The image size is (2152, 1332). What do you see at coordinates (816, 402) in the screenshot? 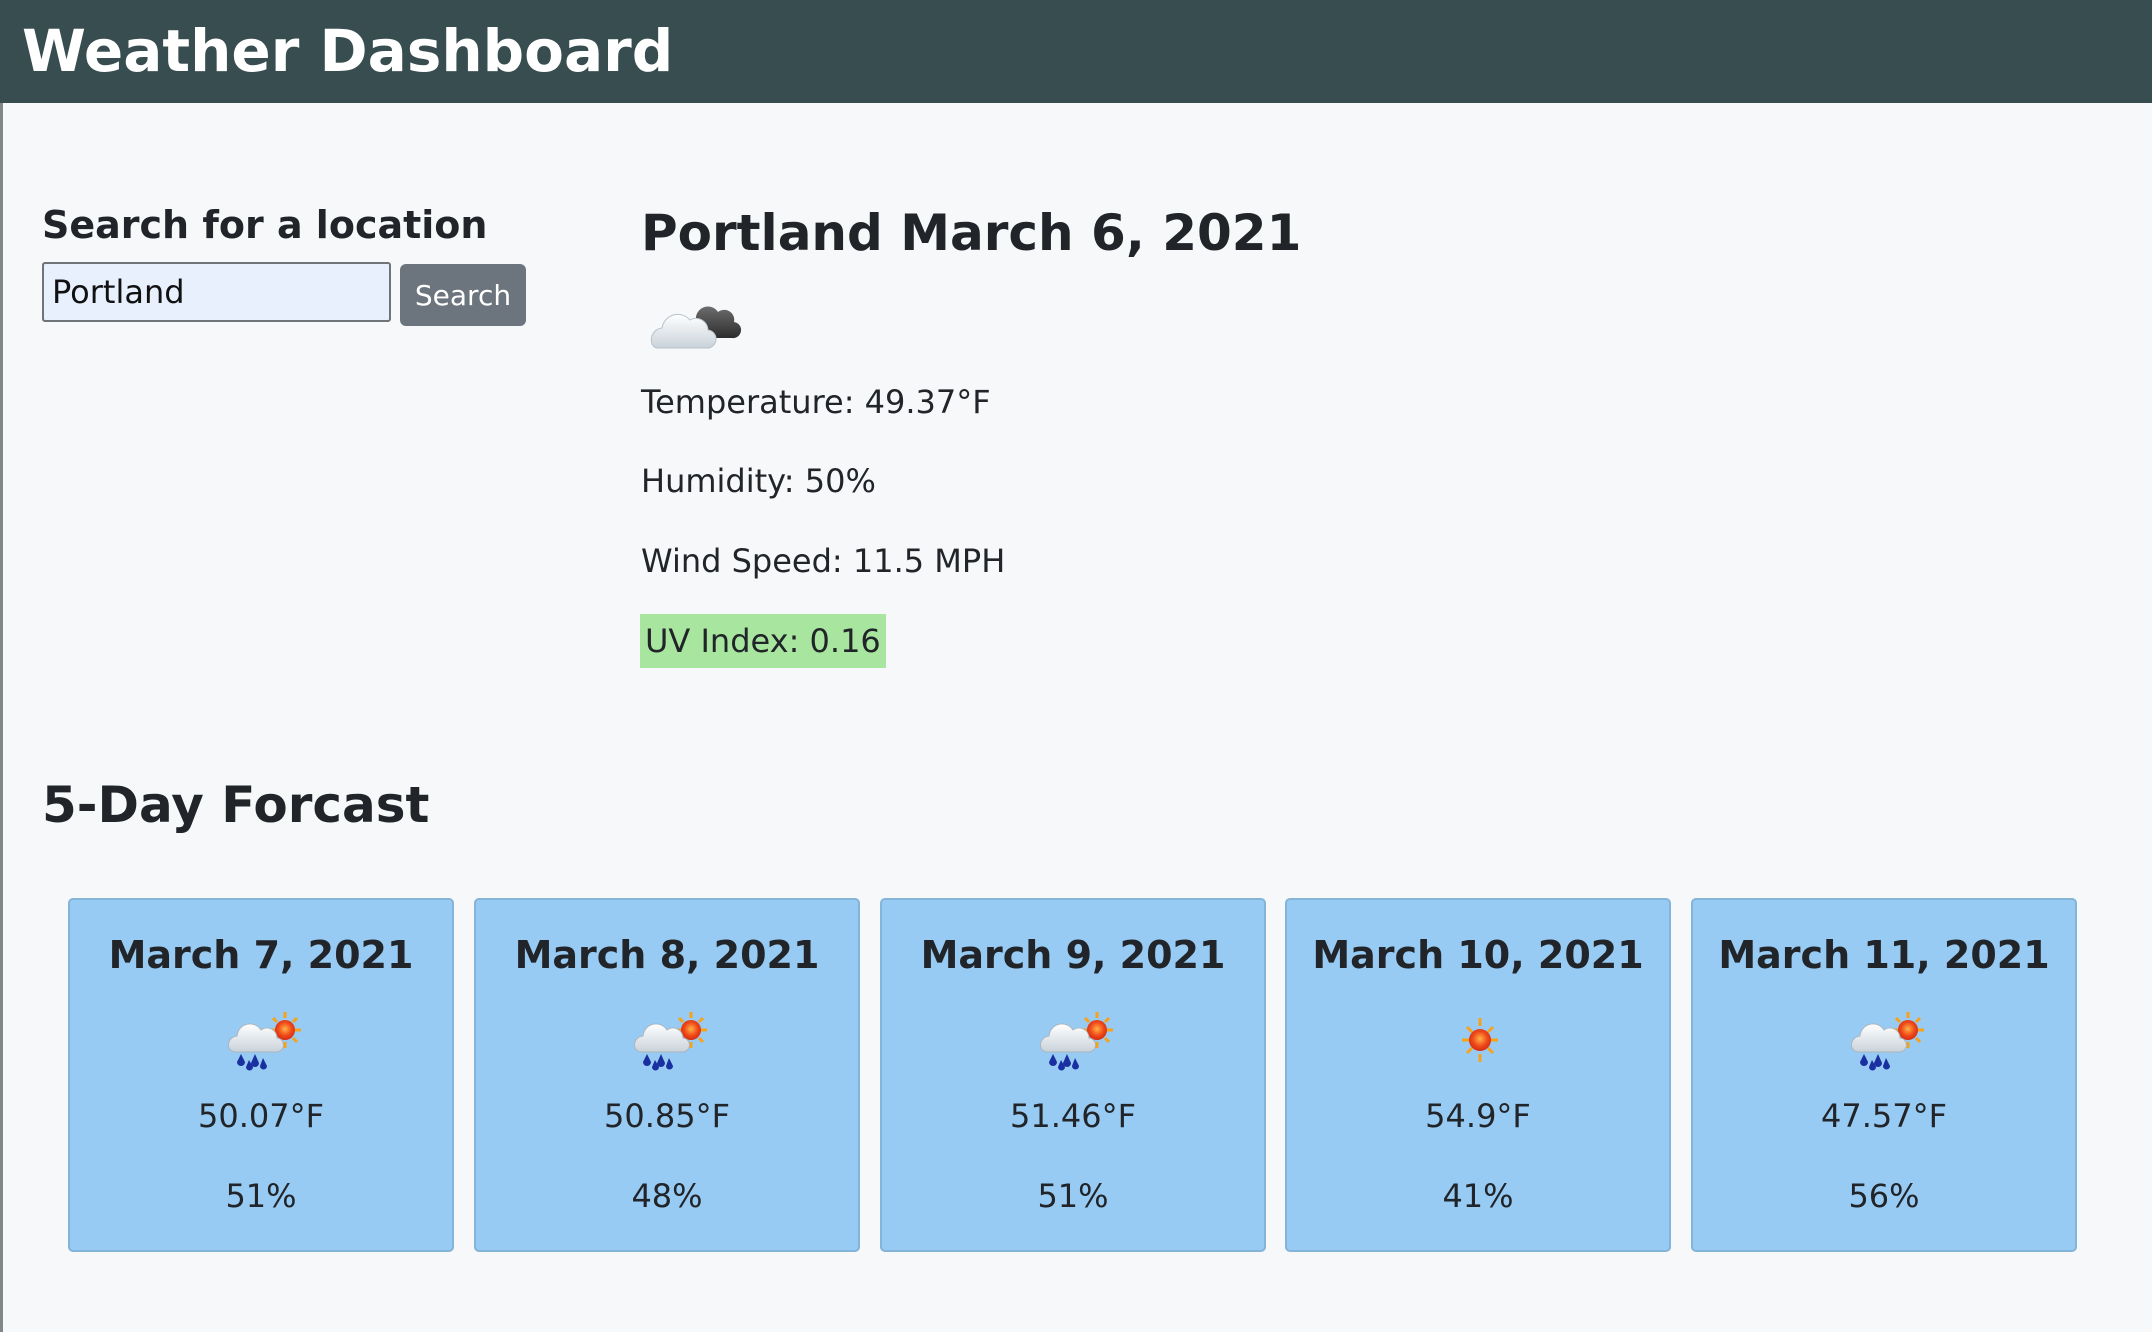
I see `current-temperature: Temperature: 49.37°F` at bounding box center [816, 402].